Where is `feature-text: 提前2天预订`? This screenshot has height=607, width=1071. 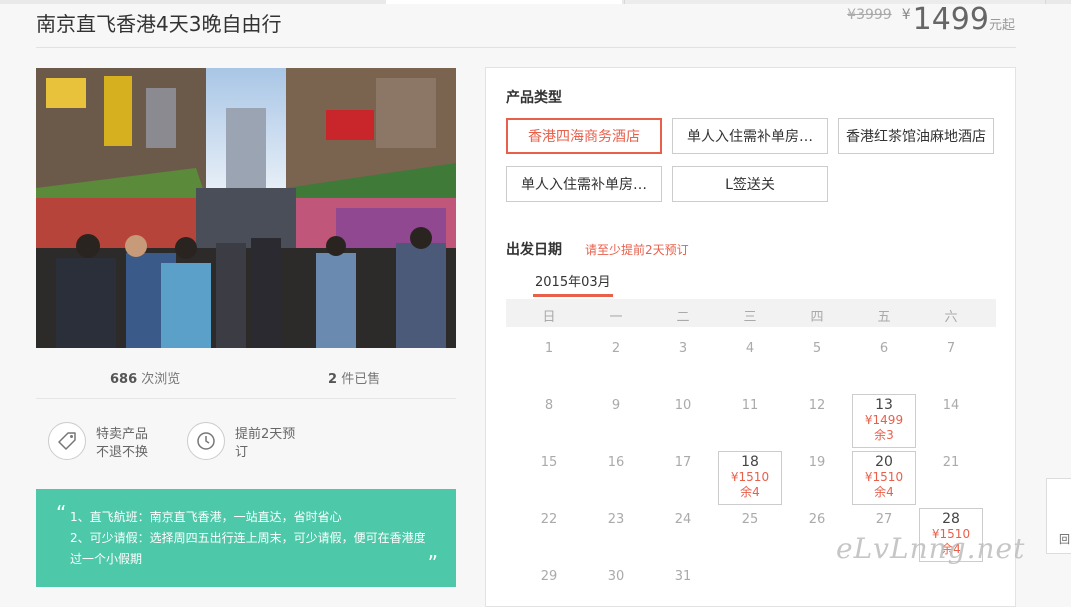
feature-text: 提前2天预订 is located at coordinates (265, 443).